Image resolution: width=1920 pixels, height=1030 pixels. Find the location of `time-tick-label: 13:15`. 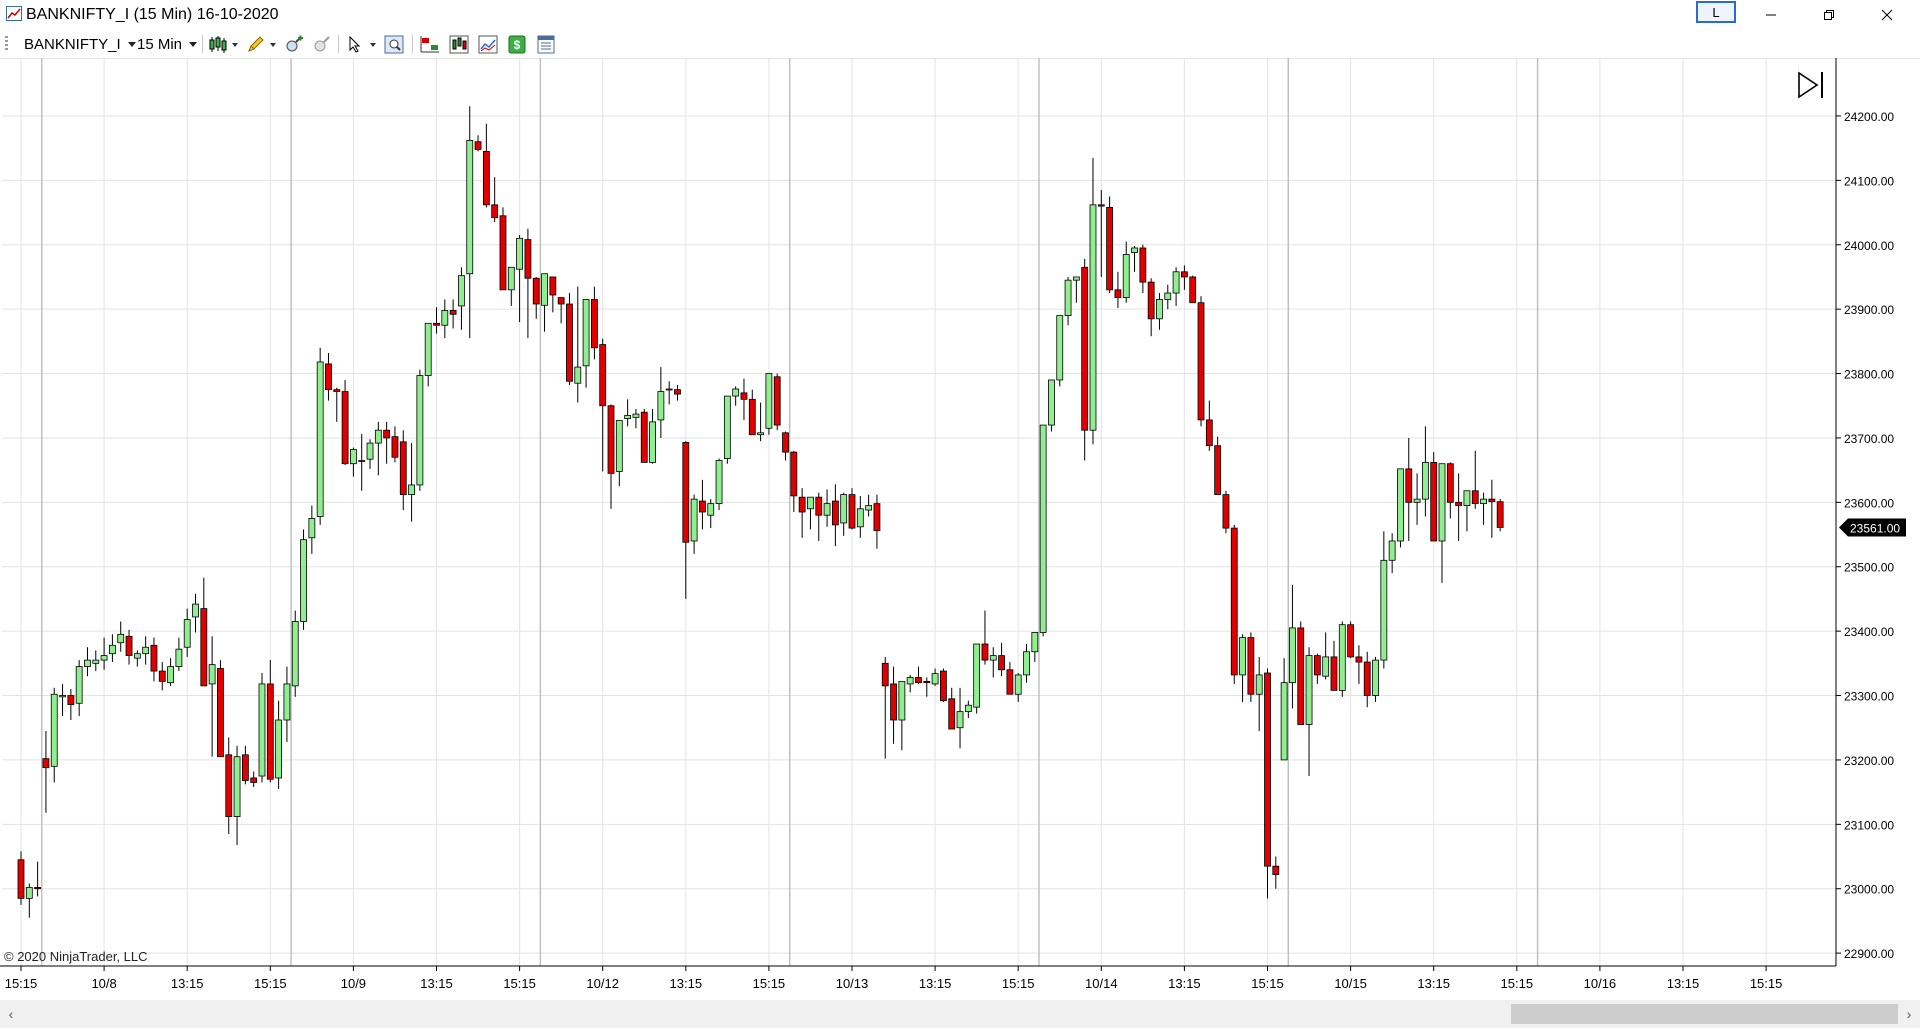

time-tick-label: 13:15 is located at coordinates (1433, 983).